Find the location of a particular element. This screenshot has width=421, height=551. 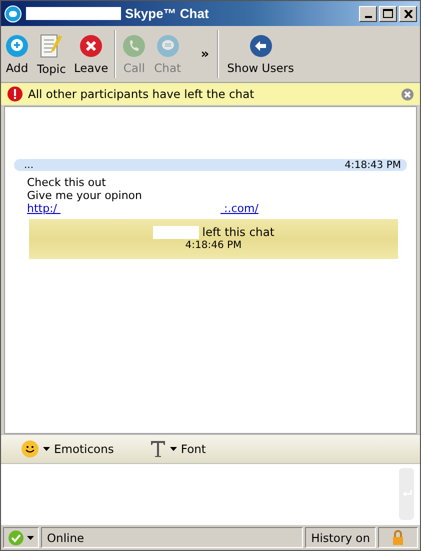

toolbar-button: Topic is located at coordinates (51, 54).